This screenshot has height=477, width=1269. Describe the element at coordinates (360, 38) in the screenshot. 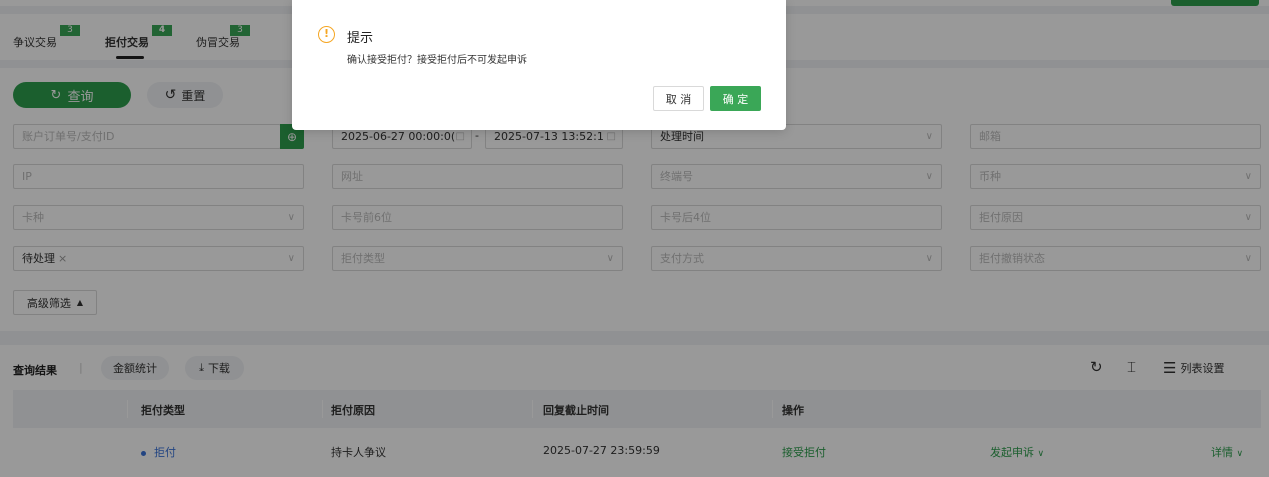

I see `dialog-title: 提示` at that location.